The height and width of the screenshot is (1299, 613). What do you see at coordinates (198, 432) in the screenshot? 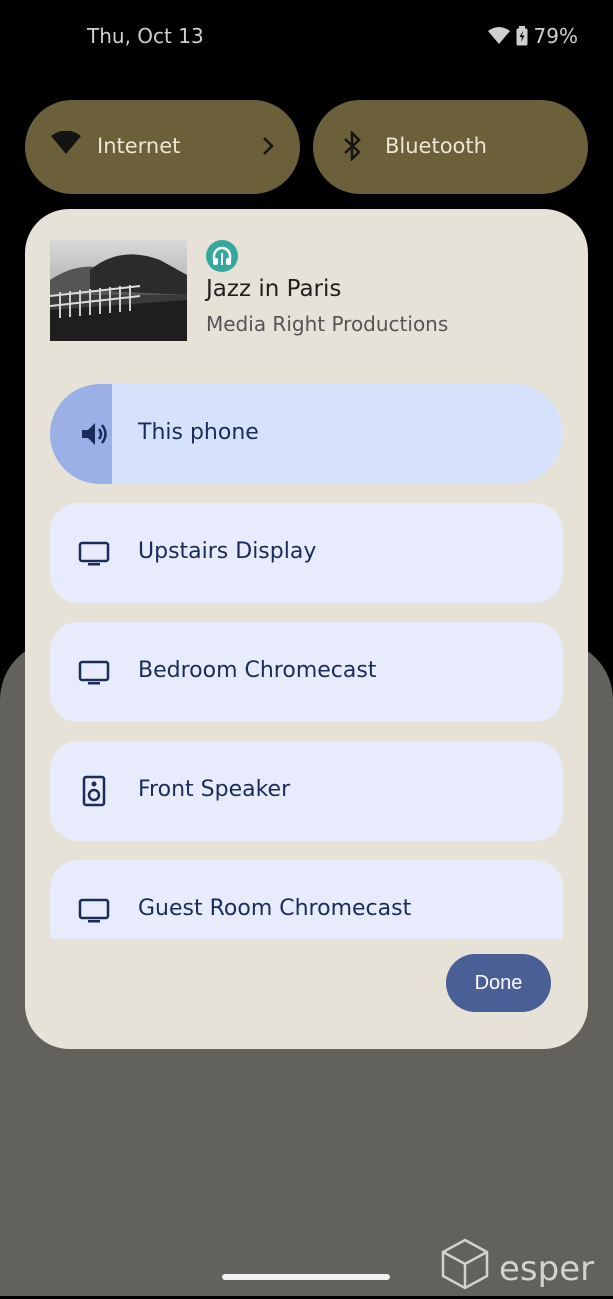
I see `device-label: This phone` at bounding box center [198, 432].